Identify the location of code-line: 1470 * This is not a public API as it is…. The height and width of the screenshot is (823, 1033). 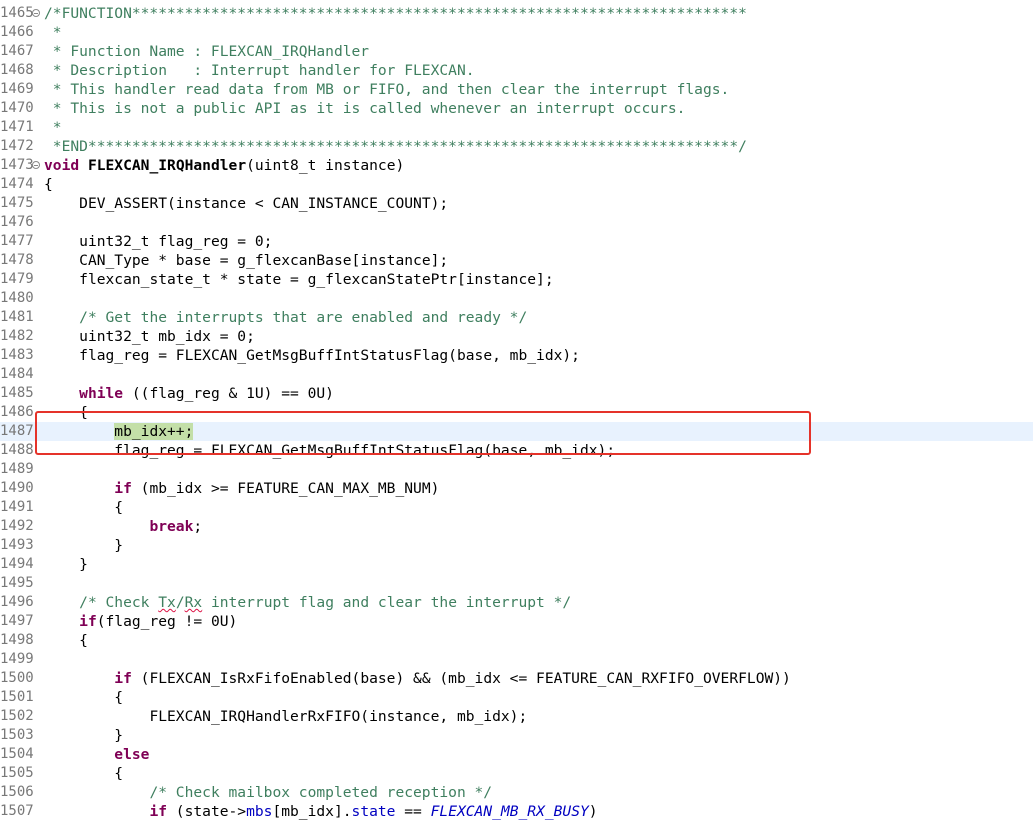
(516, 108).